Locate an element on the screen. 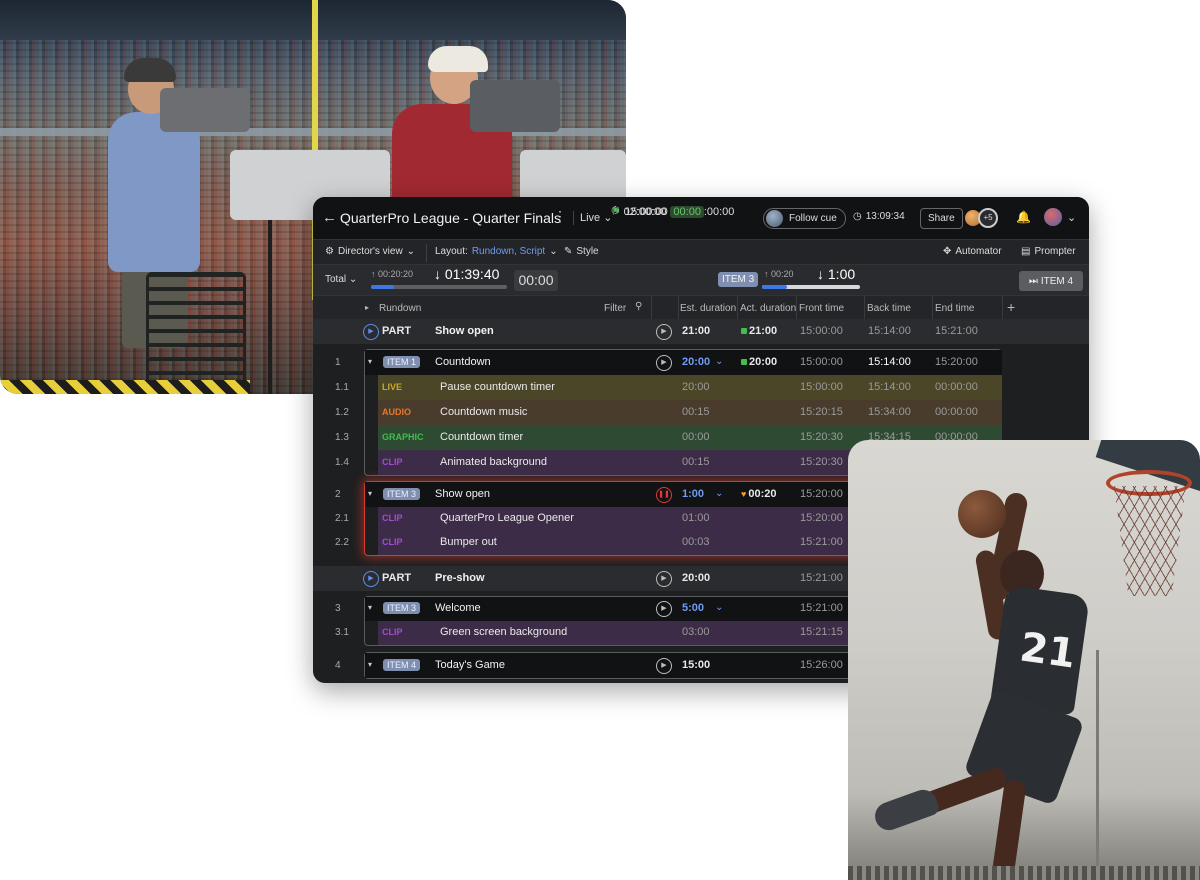 This screenshot has height=880, width=1200. follow-cue-label: Follow cue is located at coordinates (813, 218).